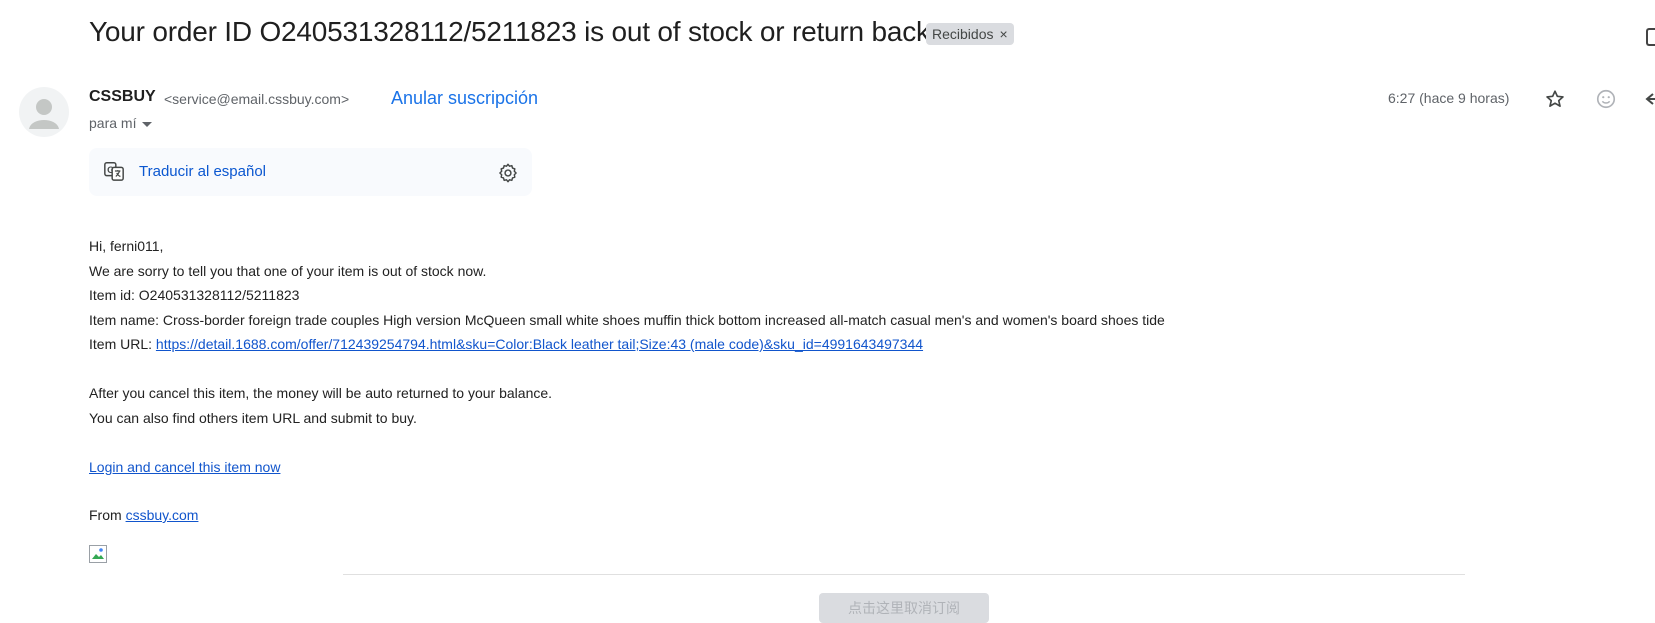 The width and height of the screenshot is (1655, 623). Describe the element at coordinates (1606, 101) in the screenshot. I see `emoji-icon` at that location.